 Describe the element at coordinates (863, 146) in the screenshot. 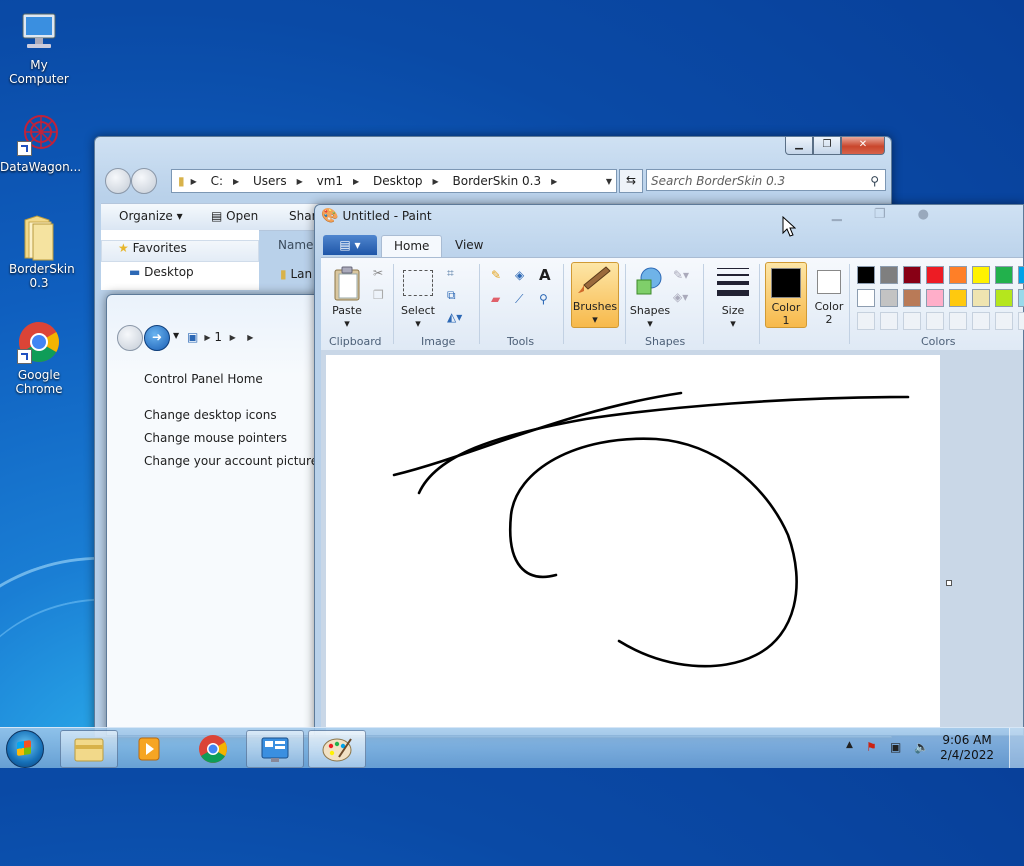

I see `close-button: ✕` at that location.